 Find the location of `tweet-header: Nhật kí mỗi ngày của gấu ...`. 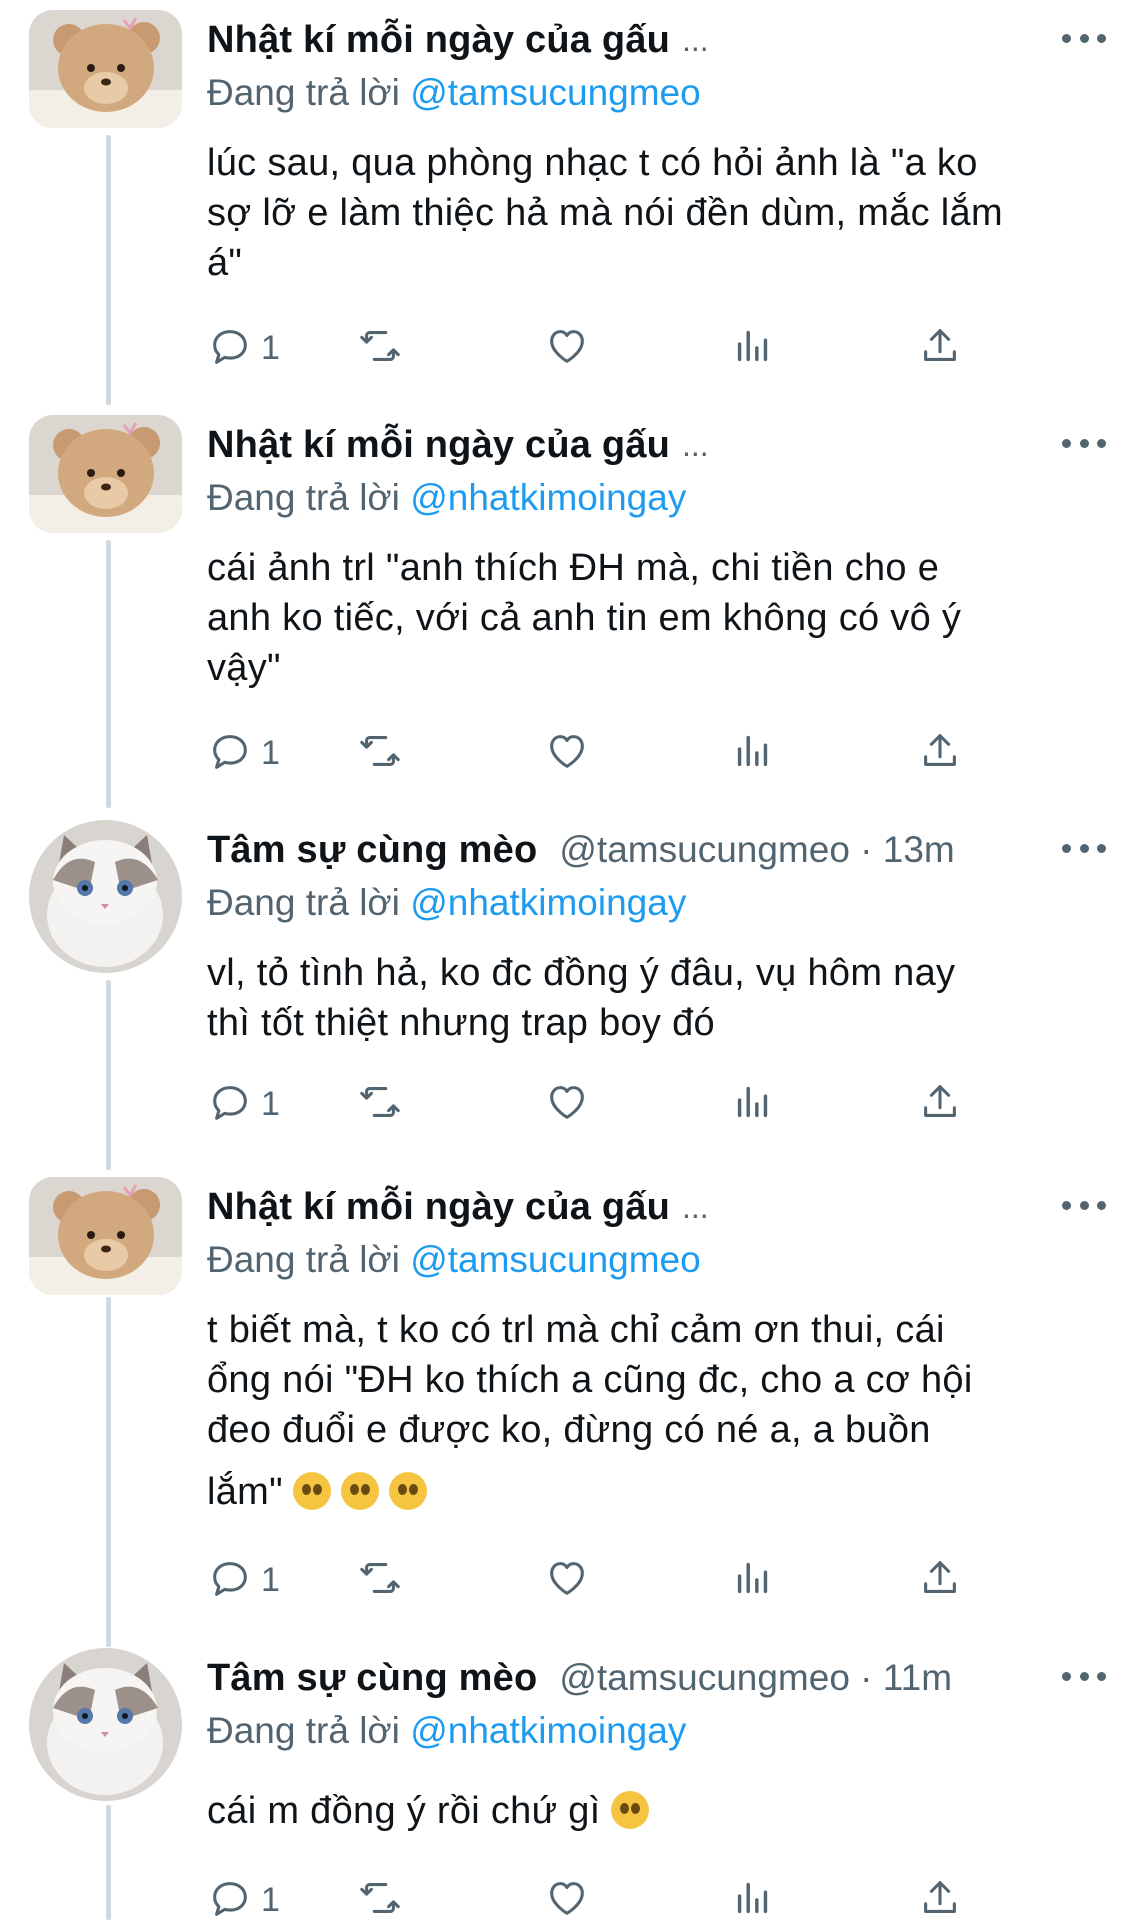

tweet-header: Nhật kí mỗi ngày của gấu ... is located at coordinates (656, 445).